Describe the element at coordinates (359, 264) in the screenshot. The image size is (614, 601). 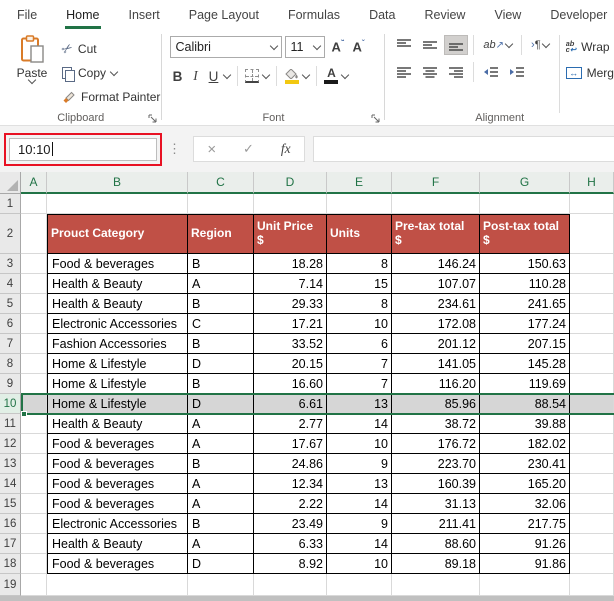
I see `cell-E3: 8` at that location.